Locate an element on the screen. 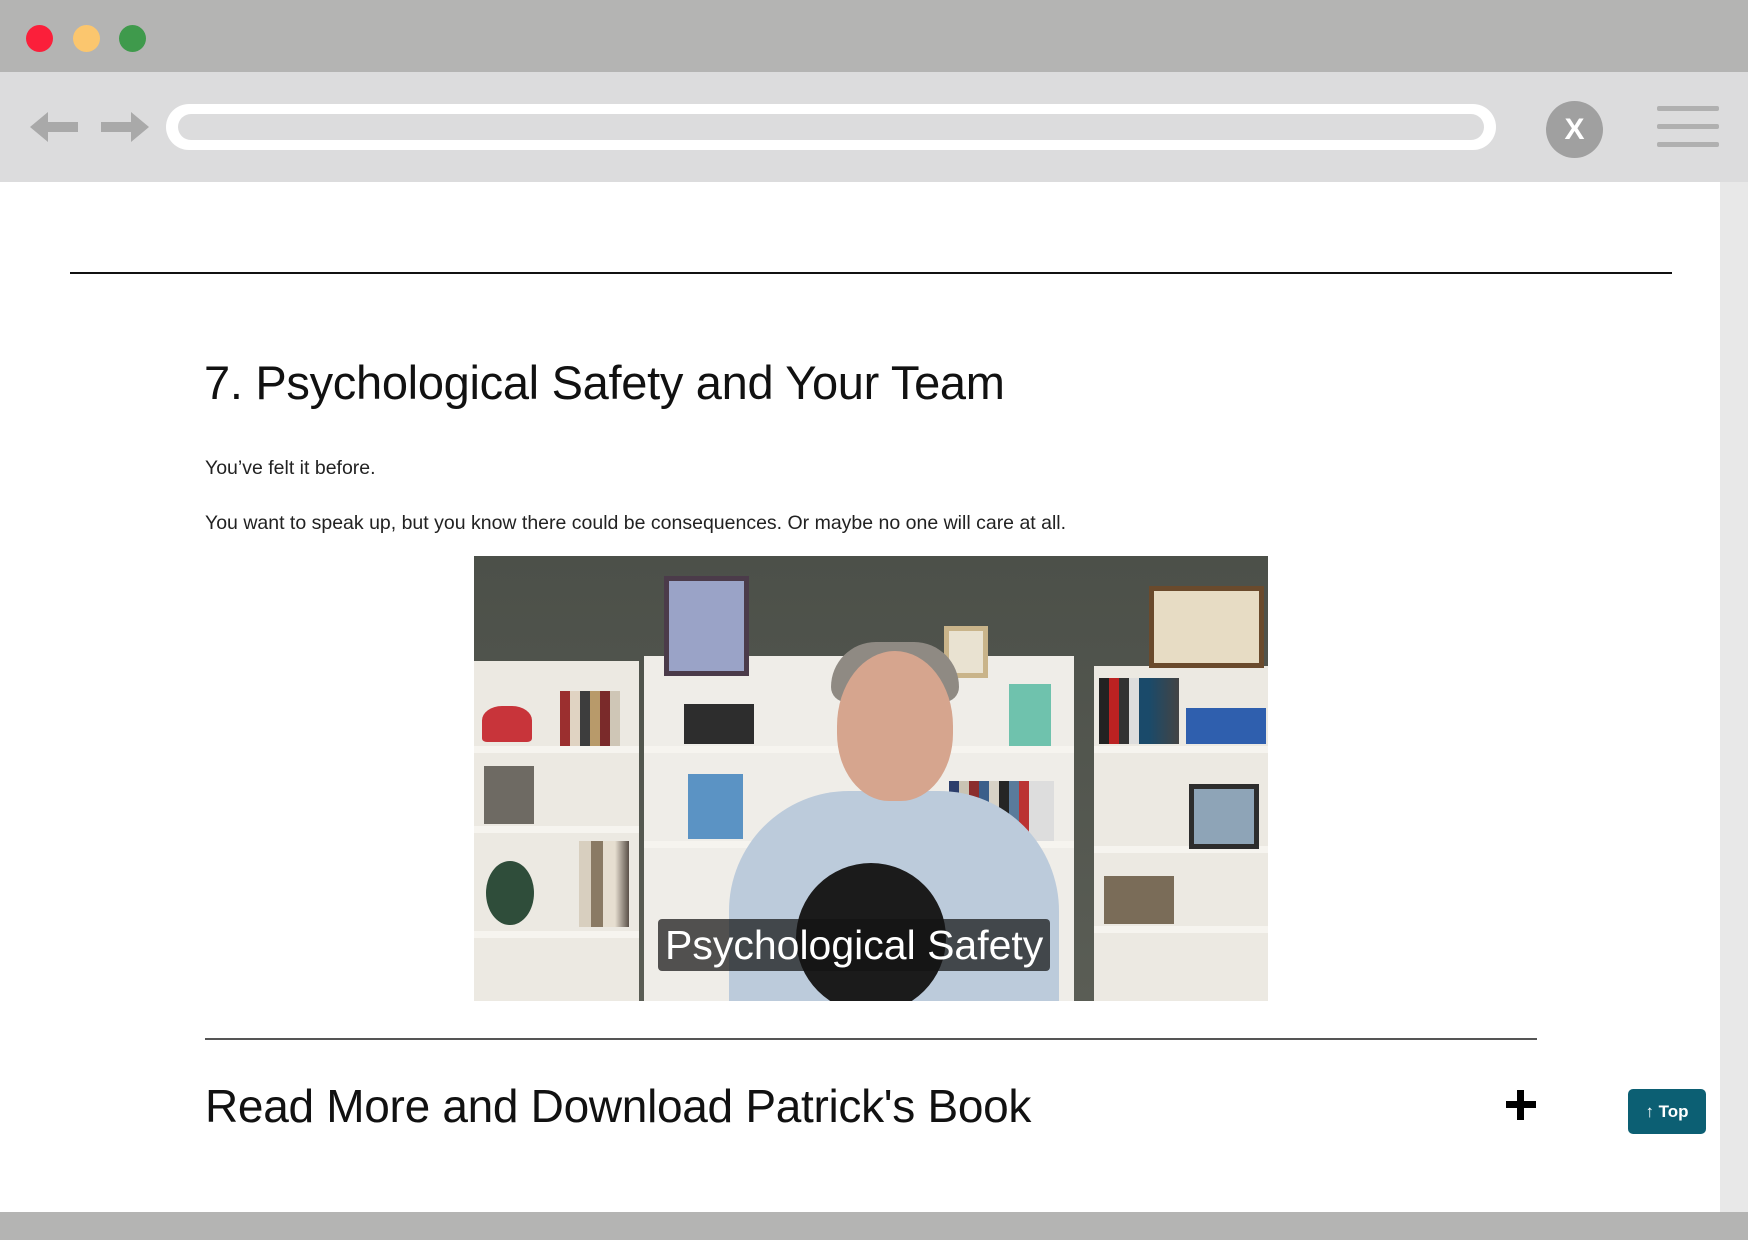  window-titlebar is located at coordinates (874, 36).